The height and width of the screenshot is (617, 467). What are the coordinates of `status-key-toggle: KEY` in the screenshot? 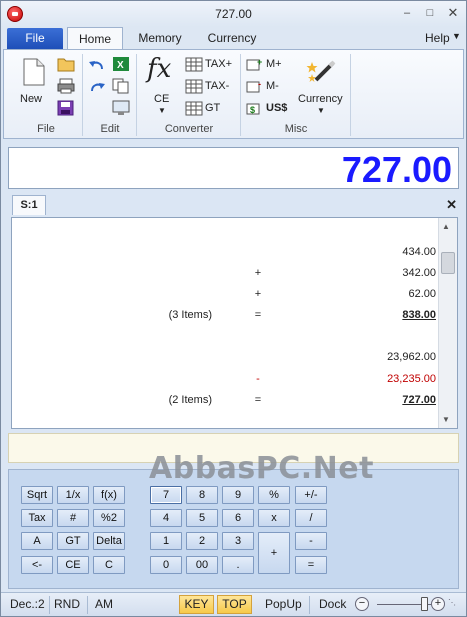 It's located at (196, 604).